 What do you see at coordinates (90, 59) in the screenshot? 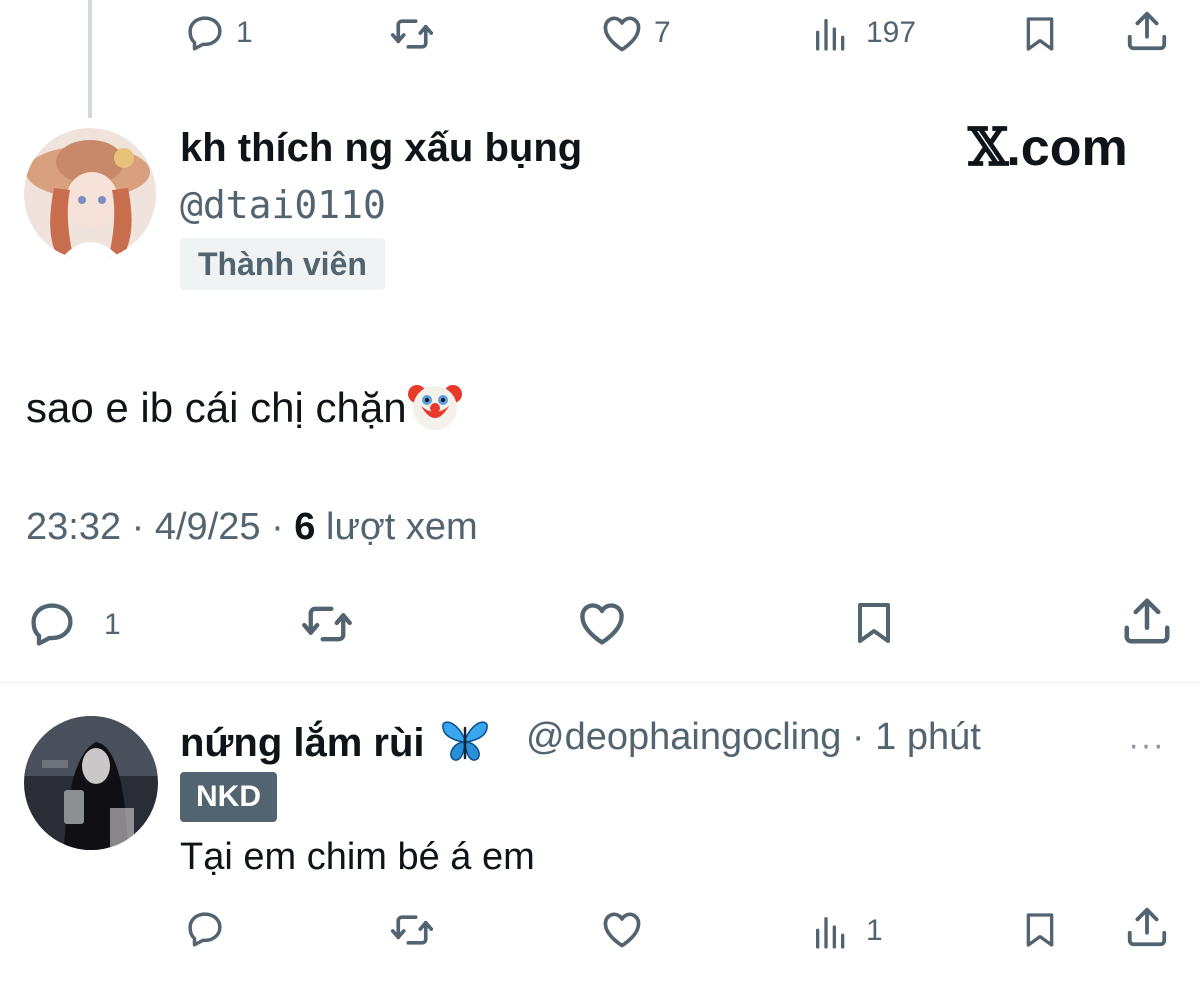
I see `thread-connector-line` at bounding box center [90, 59].